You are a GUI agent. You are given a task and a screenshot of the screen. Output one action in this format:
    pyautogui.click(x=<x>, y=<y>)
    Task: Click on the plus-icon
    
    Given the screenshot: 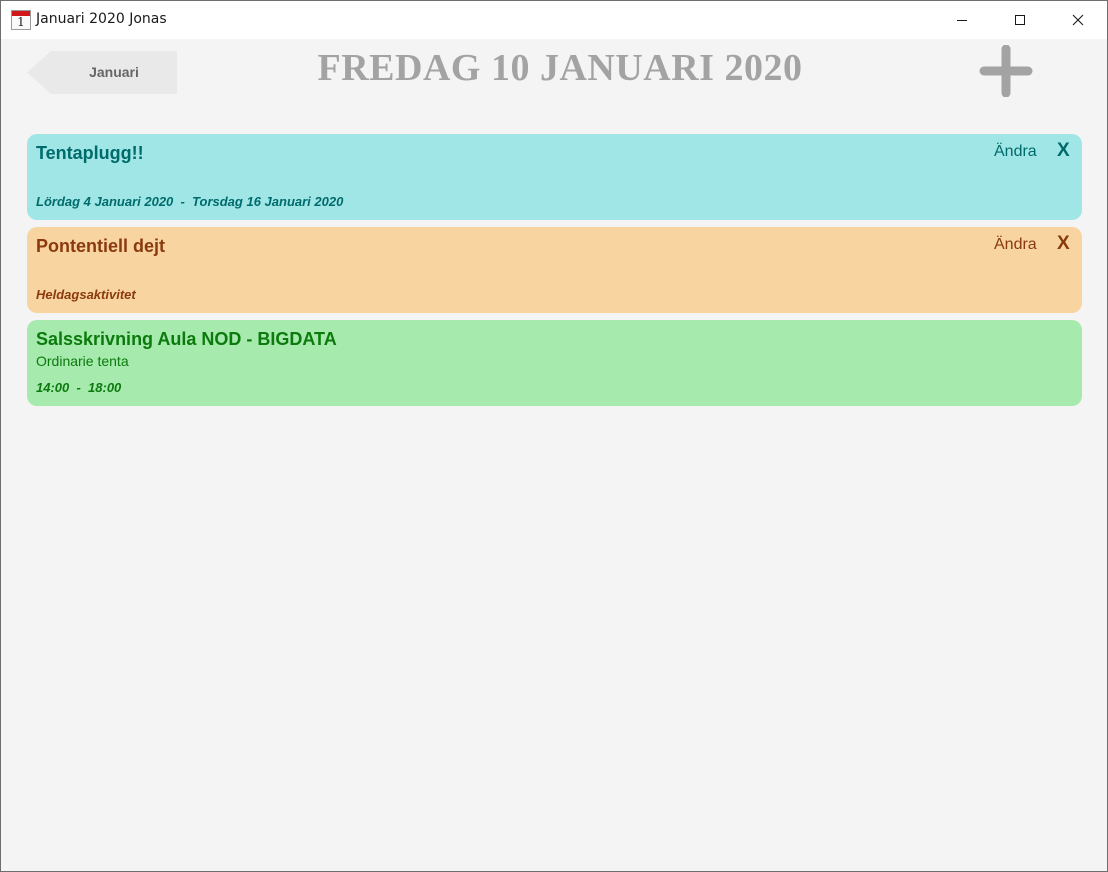 What is the action you would take?
    pyautogui.click(x=1006, y=71)
    